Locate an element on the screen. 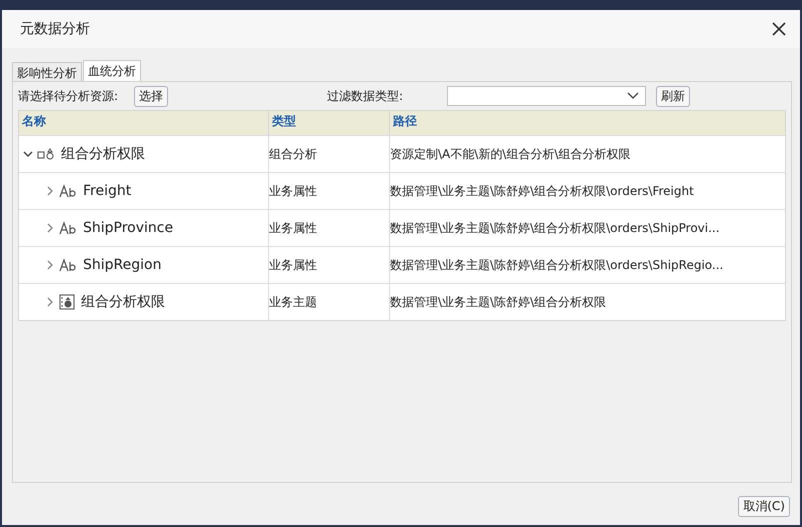  column-header: 名称 is located at coordinates (144, 123).